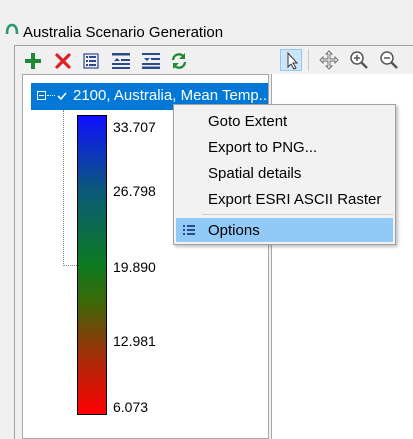 The image size is (413, 439). Describe the element at coordinates (284, 230) in the screenshot. I see `menu-item-options: Options` at that location.